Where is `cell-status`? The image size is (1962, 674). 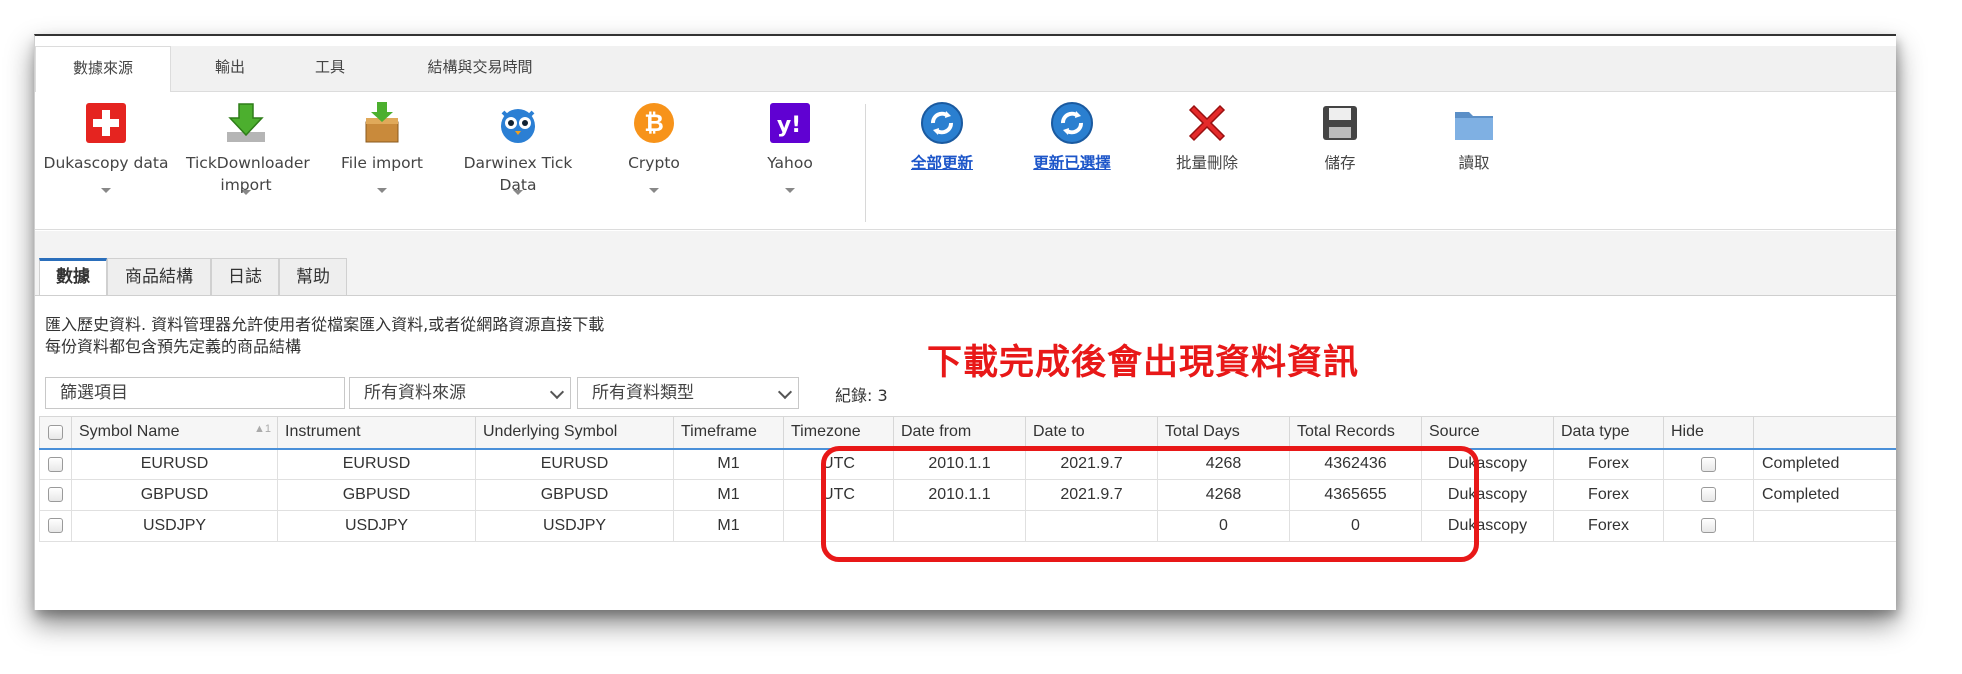 cell-status is located at coordinates (1824, 526).